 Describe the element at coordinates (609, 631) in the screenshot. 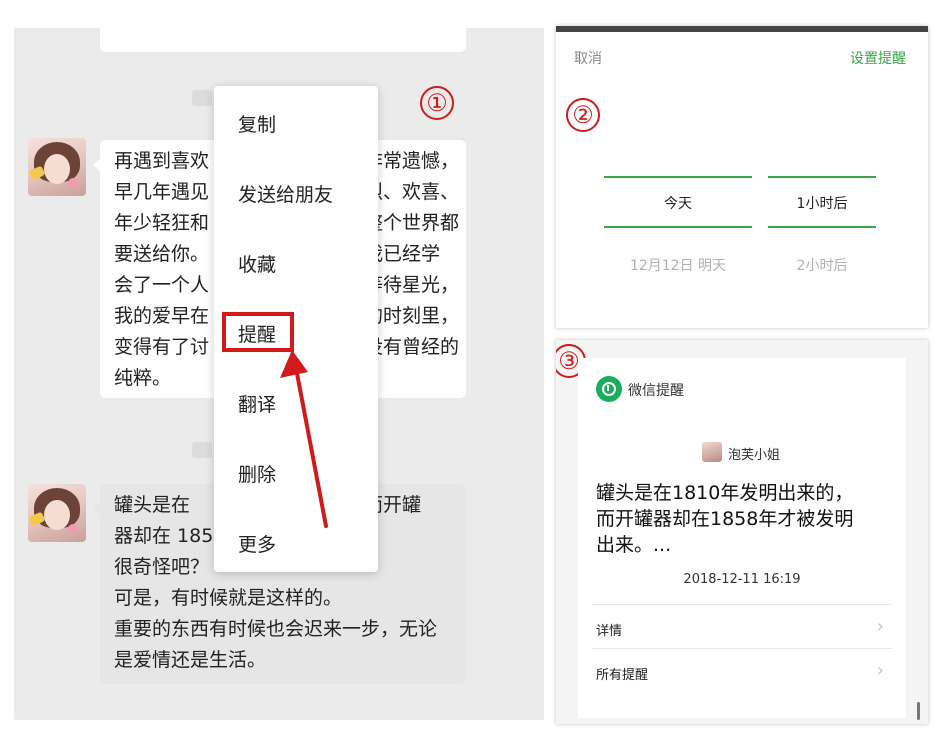

I see `details-label: 详情` at that location.